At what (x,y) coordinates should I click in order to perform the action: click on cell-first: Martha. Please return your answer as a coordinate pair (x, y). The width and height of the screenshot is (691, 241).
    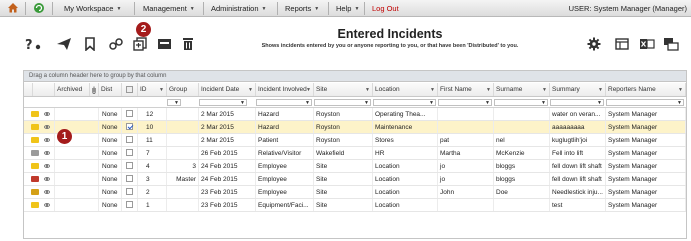
    Looking at the image, I should click on (466, 153).